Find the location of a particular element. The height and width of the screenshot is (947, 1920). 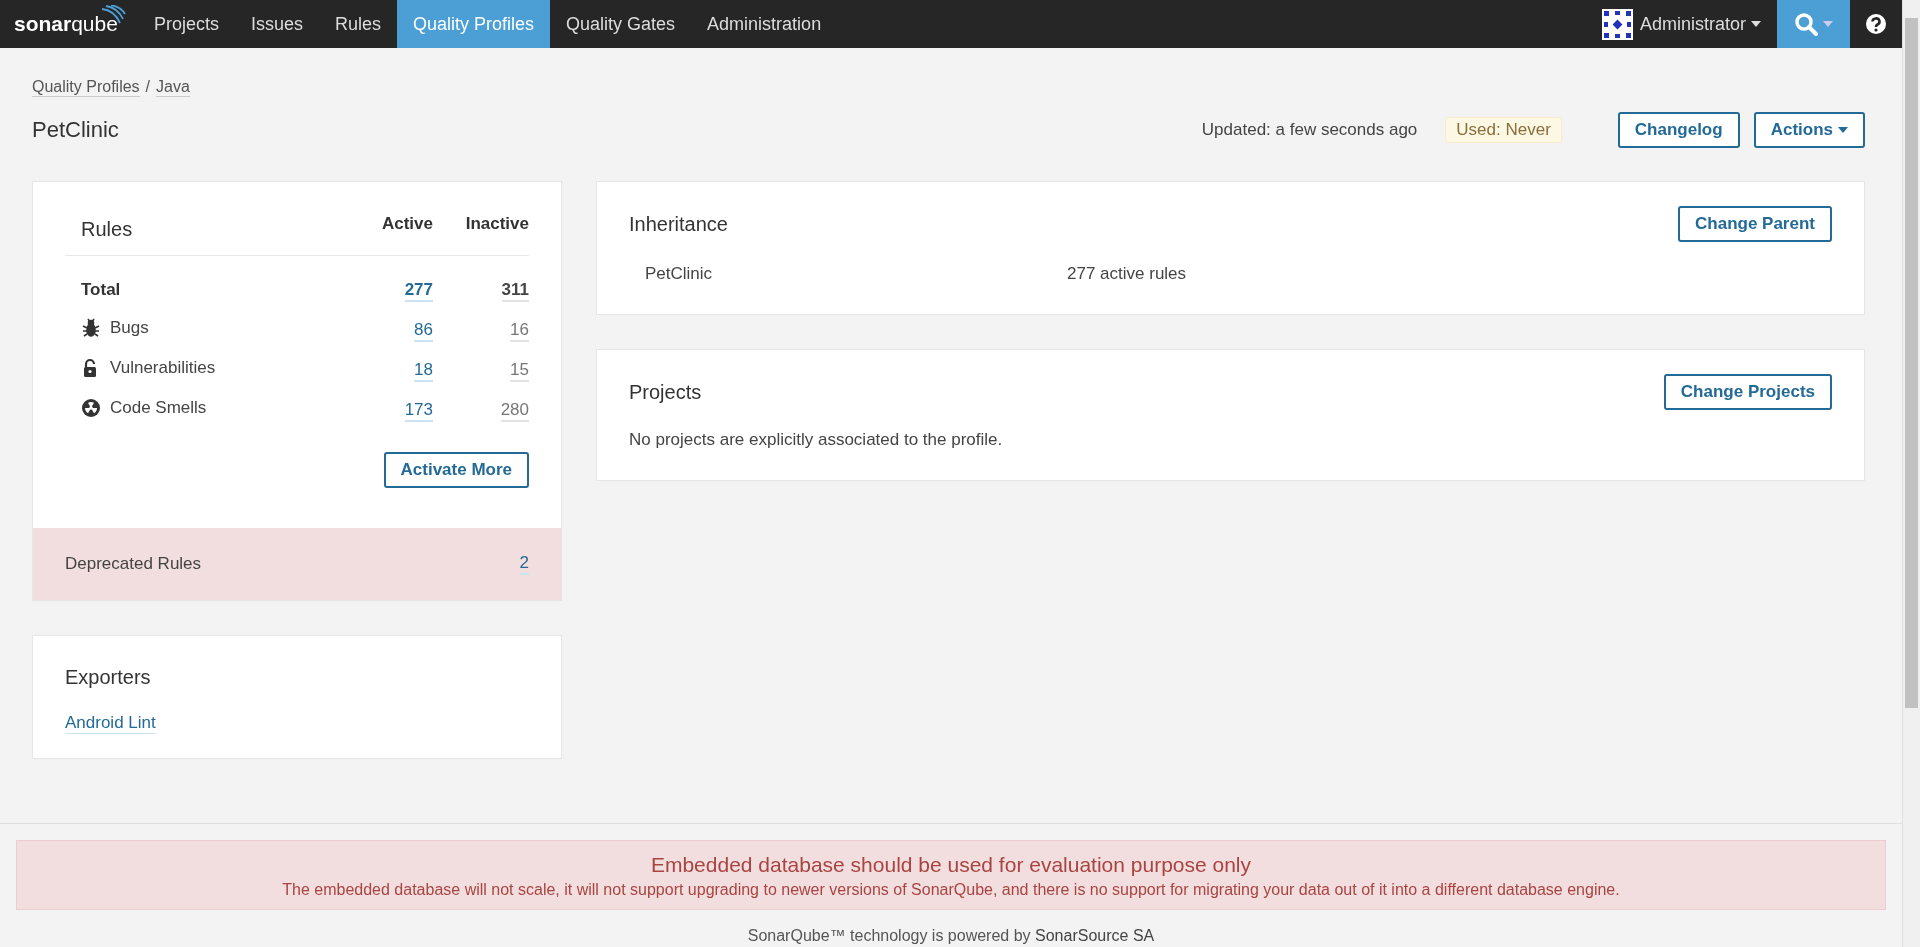

help-icon is located at coordinates (1876, 24).